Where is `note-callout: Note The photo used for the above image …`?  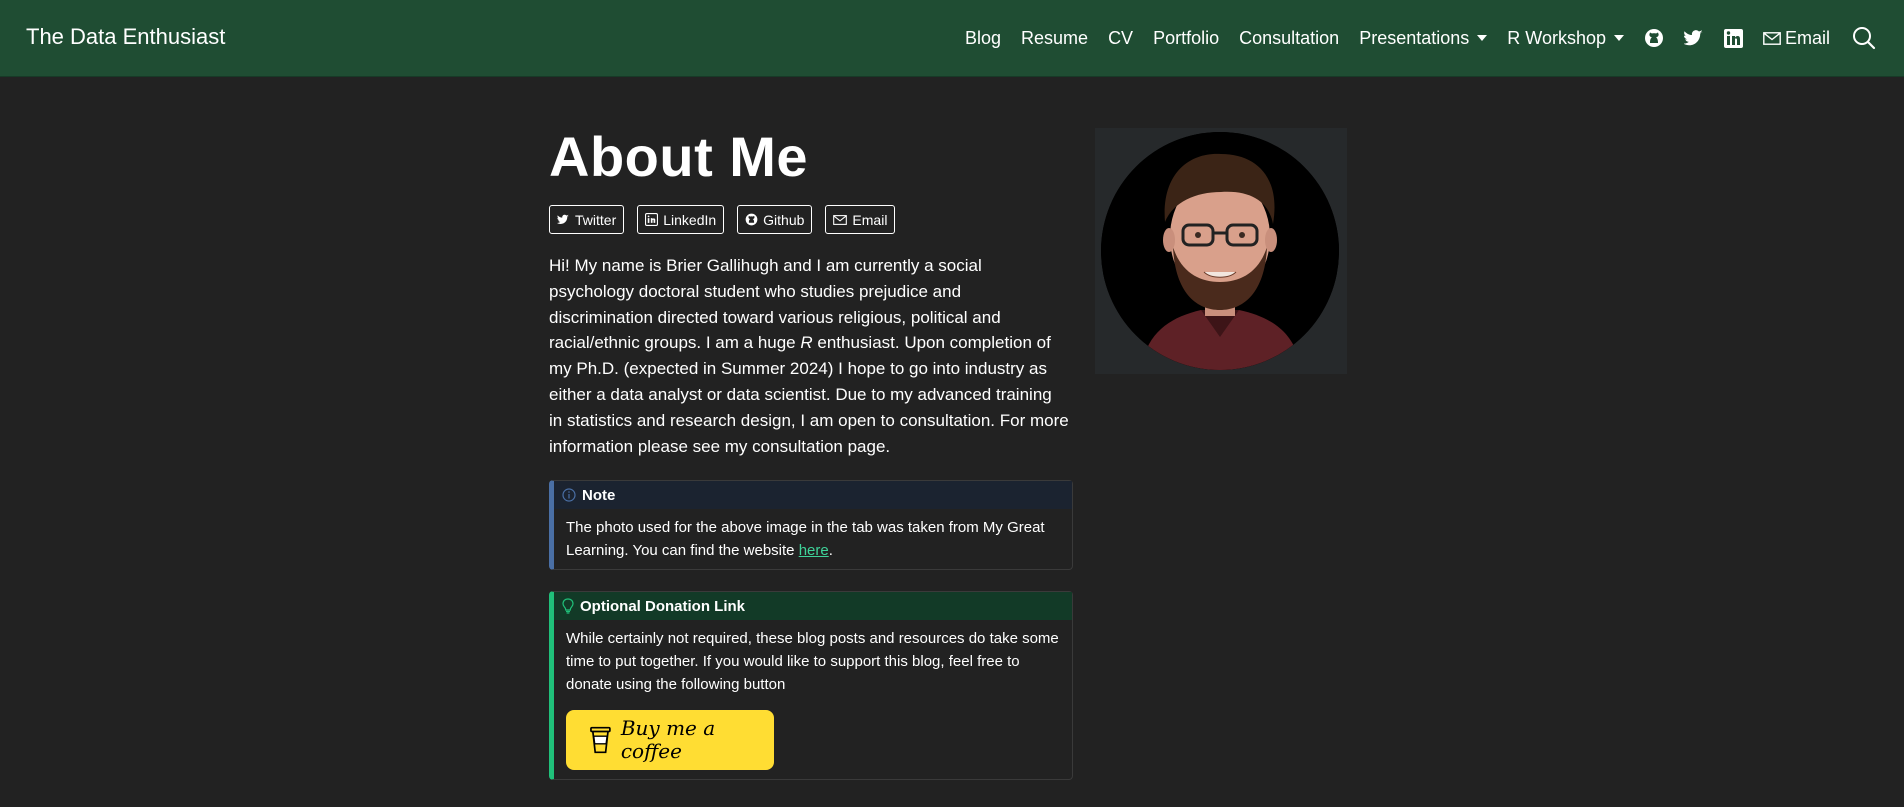 note-callout: Note The photo used for the above image … is located at coordinates (811, 525).